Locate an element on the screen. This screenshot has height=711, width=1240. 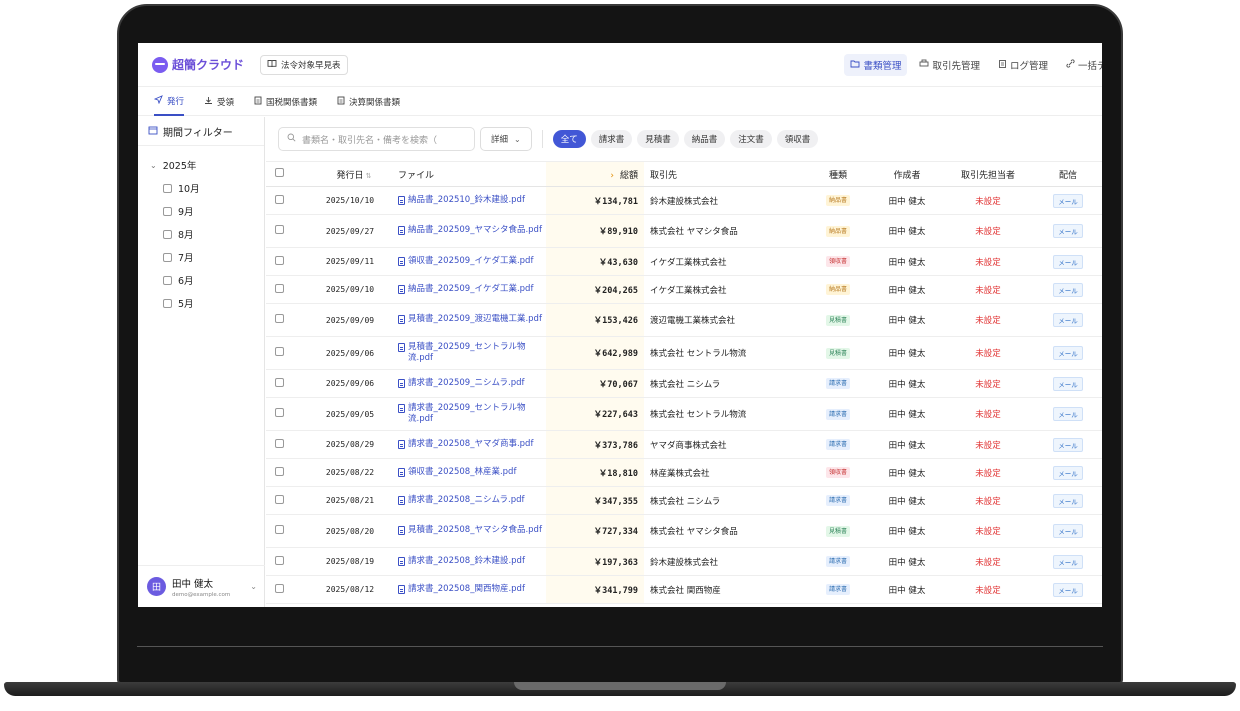
issue-date: 2025/08/29 is located at coordinates (344, 444).